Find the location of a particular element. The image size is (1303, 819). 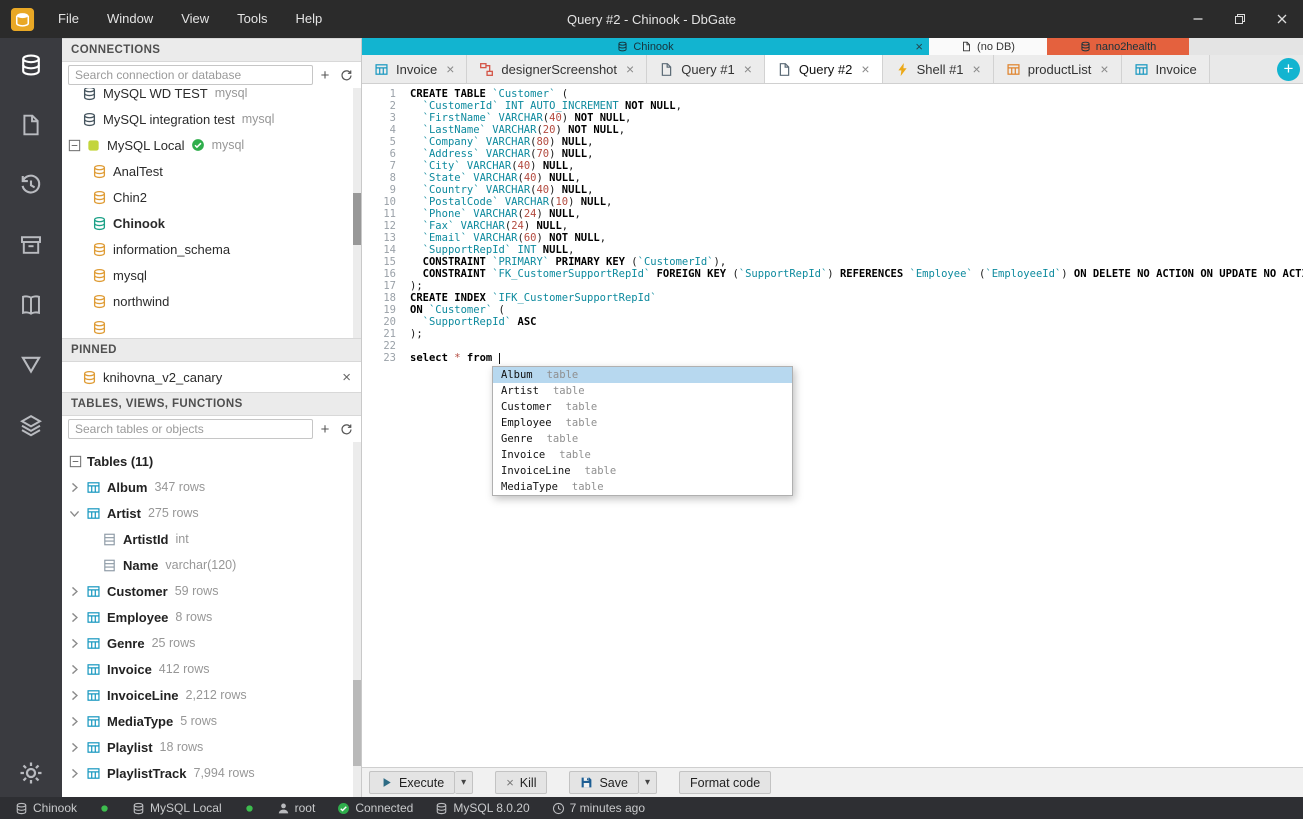

refresh-tables-button is located at coordinates (346, 429).